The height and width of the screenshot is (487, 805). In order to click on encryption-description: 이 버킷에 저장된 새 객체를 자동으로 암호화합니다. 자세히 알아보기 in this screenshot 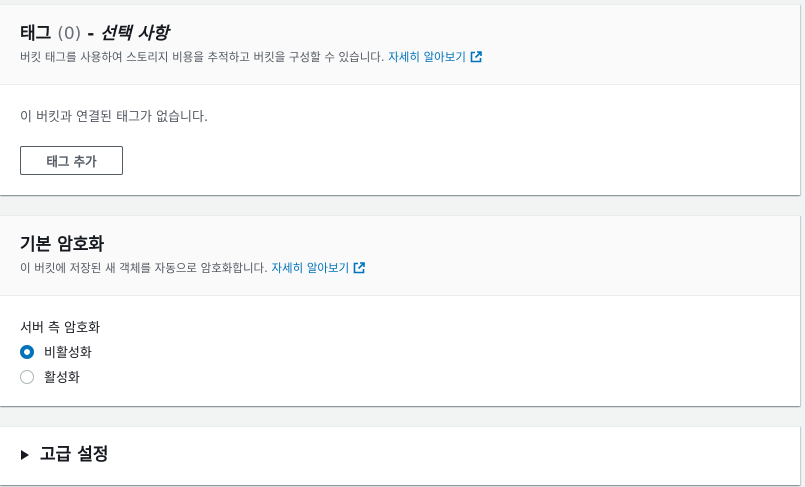, I will do `click(400, 268)`.